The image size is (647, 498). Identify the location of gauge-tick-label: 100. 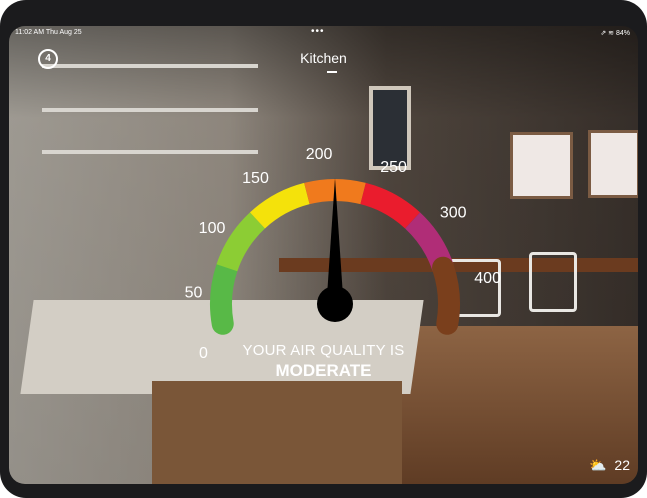
(212, 228).